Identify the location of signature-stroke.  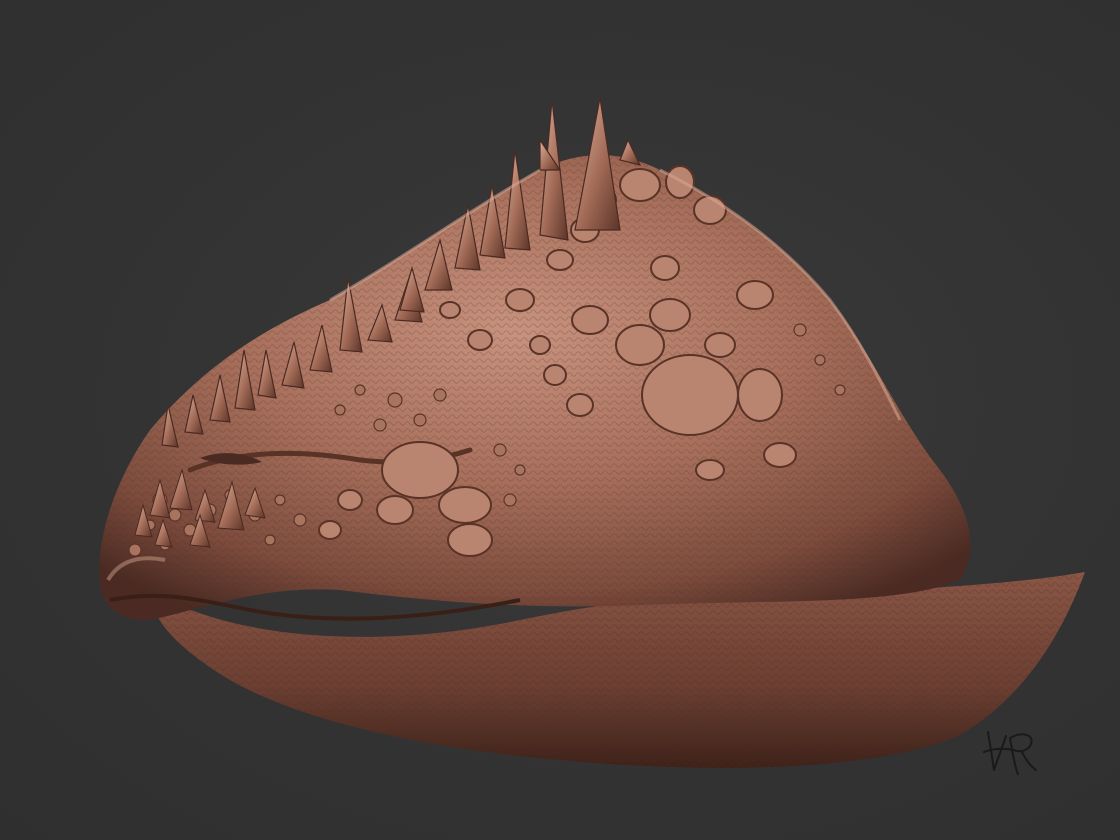
(1010, 753).